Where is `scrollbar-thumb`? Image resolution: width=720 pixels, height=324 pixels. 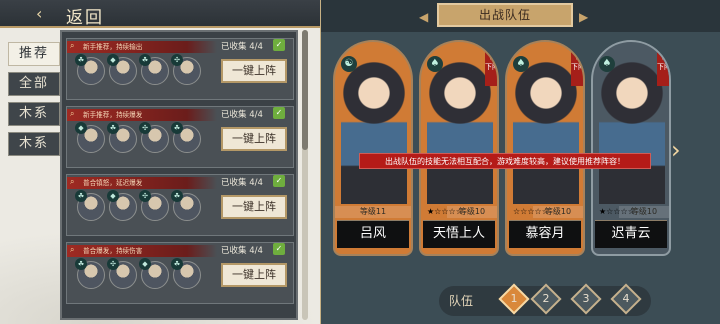
scrollbar-thumb is located at coordinates (305, 90).